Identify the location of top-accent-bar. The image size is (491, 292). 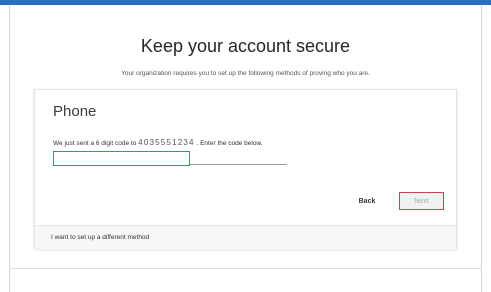
(245, 2).